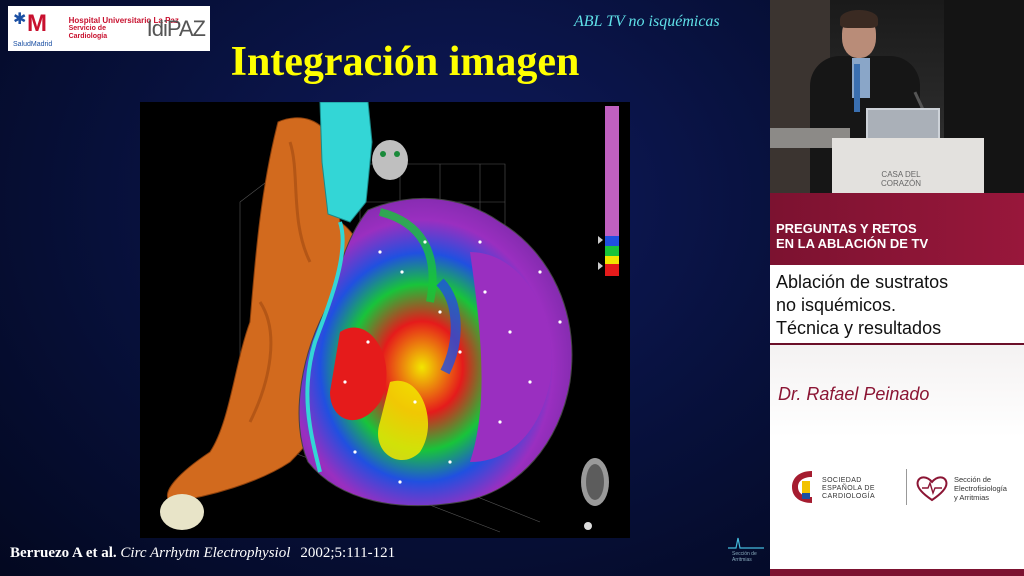  Describe the element at coordinates (33, 44) in the screenshot. I see `logo-sub-text: SaludMadrid` at that location.